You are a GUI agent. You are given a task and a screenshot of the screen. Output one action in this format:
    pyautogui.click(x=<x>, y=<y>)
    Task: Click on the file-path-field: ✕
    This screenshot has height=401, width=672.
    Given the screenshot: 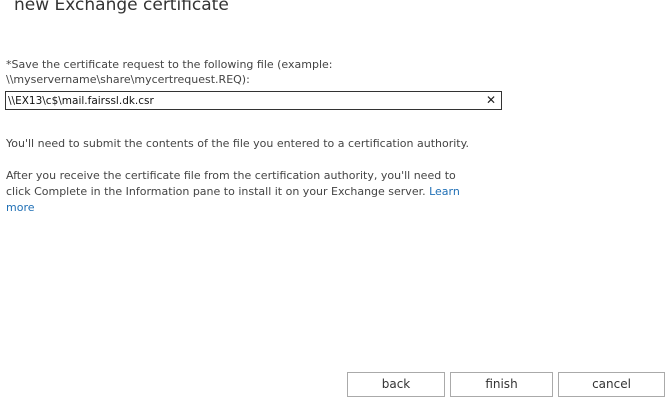 What is the action you would take?
    pyautogui.click(x=253, y=100)
    